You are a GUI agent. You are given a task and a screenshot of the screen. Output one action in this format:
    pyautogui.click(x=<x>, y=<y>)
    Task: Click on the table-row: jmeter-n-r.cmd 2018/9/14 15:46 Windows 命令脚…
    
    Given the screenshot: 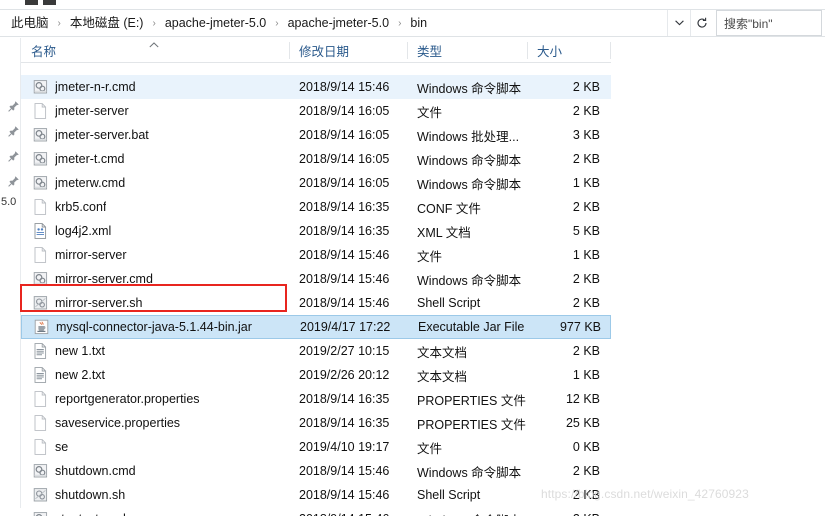 What is the action you would take?
    pyautogui.click(x=316, y=87)
    